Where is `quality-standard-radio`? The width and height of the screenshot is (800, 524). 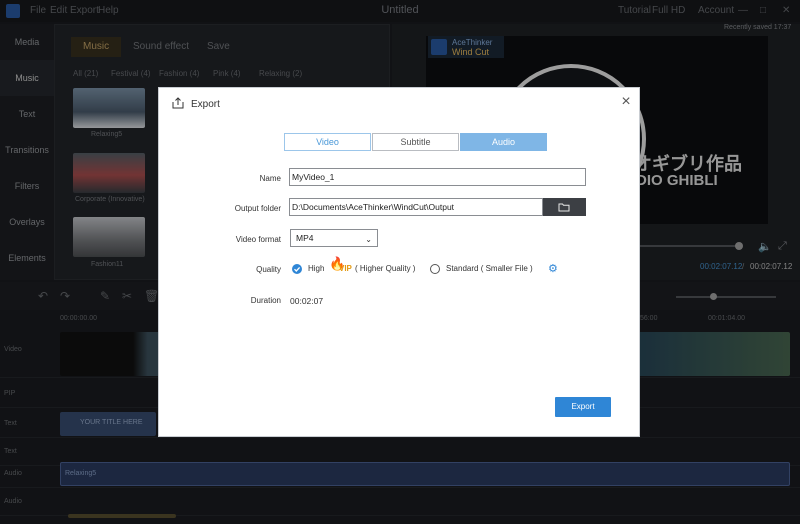 quality-standard-radio is located at coordinates (435, 269).